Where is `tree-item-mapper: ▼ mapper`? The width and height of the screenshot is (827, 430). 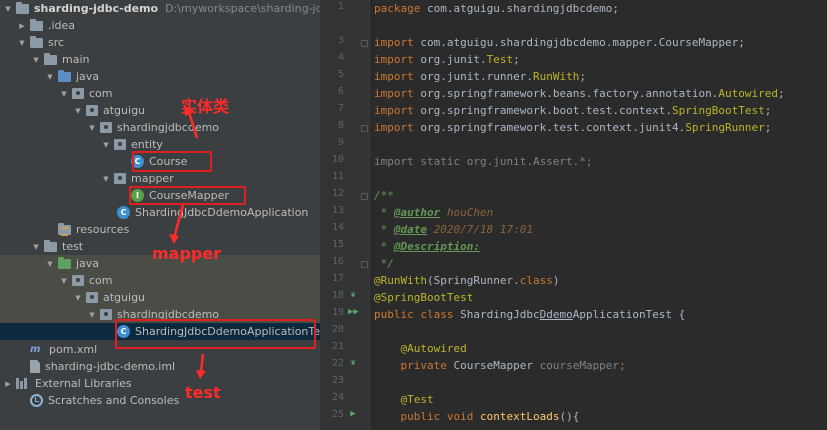
tree-item-mapper: ▼ mapper is located at coordinates (160, 178).